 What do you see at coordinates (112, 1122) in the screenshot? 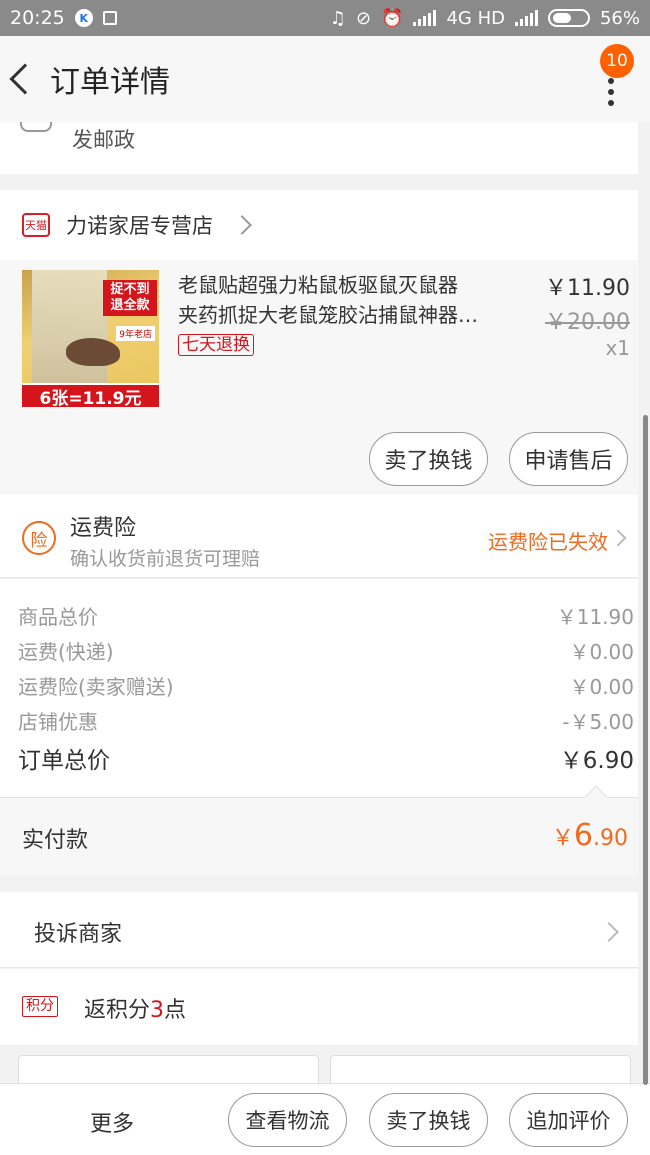
I see `more-button: 更多` at bounding box center [112, 1122].